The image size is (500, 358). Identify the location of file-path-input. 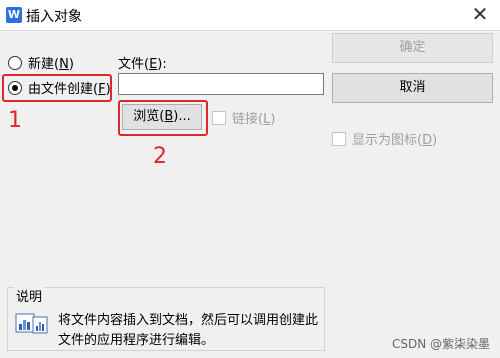
(221, 84).